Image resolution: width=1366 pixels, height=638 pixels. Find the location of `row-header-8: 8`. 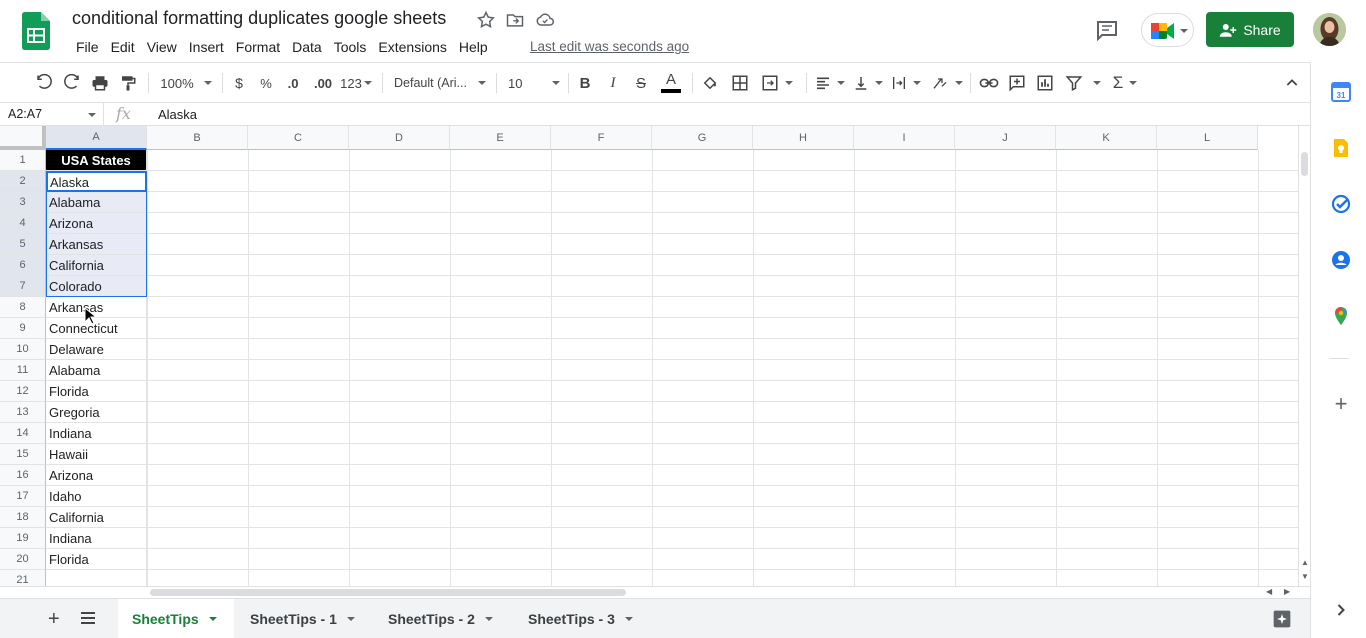

row-header-8: 8 is located at coordinates (23, 307).